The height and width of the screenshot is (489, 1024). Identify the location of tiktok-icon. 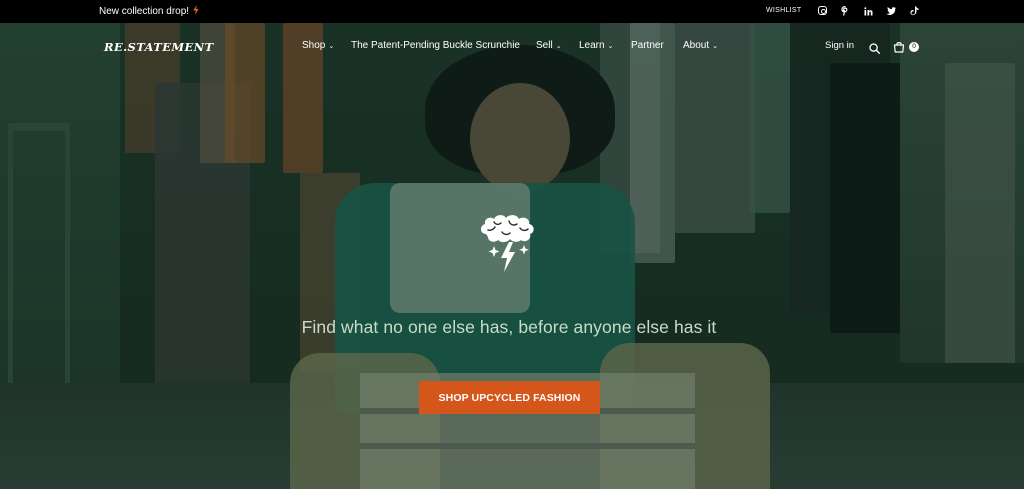
(914, 11).